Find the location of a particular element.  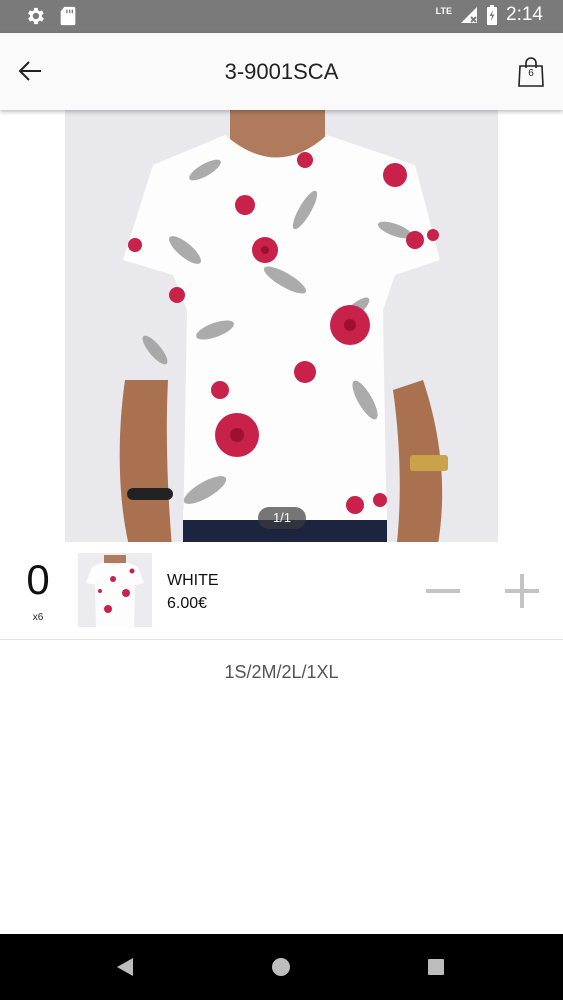

cart-count-badge: 6 is located at coordinates (531, 73).